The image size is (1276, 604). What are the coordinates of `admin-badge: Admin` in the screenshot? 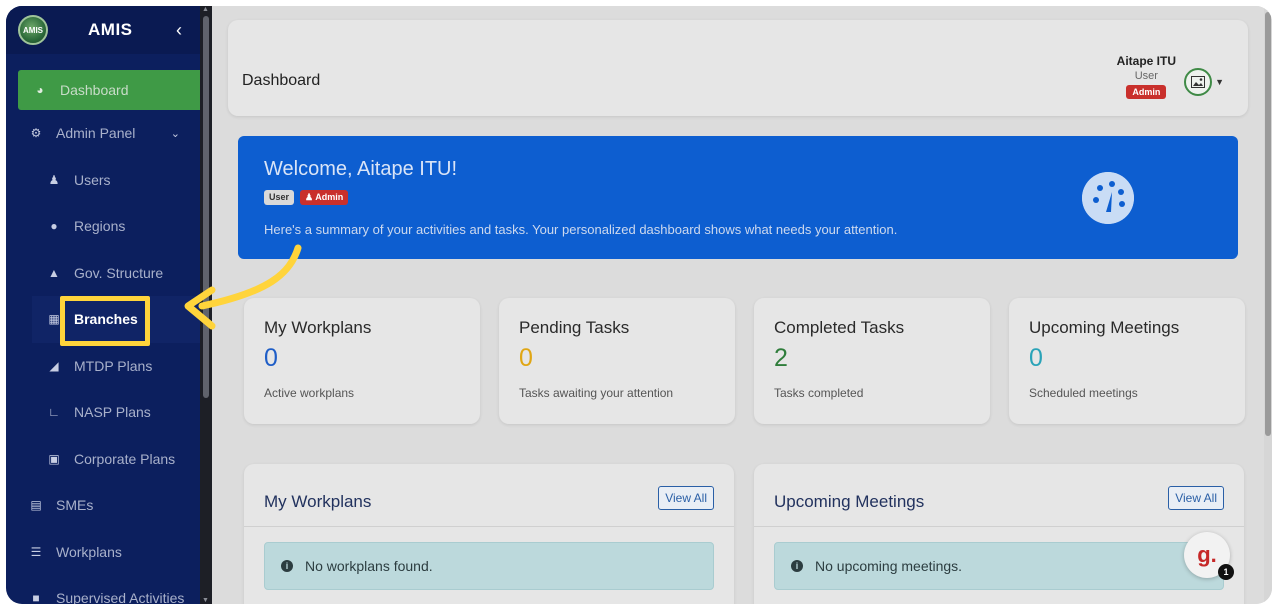 It's located at (1146, 92).